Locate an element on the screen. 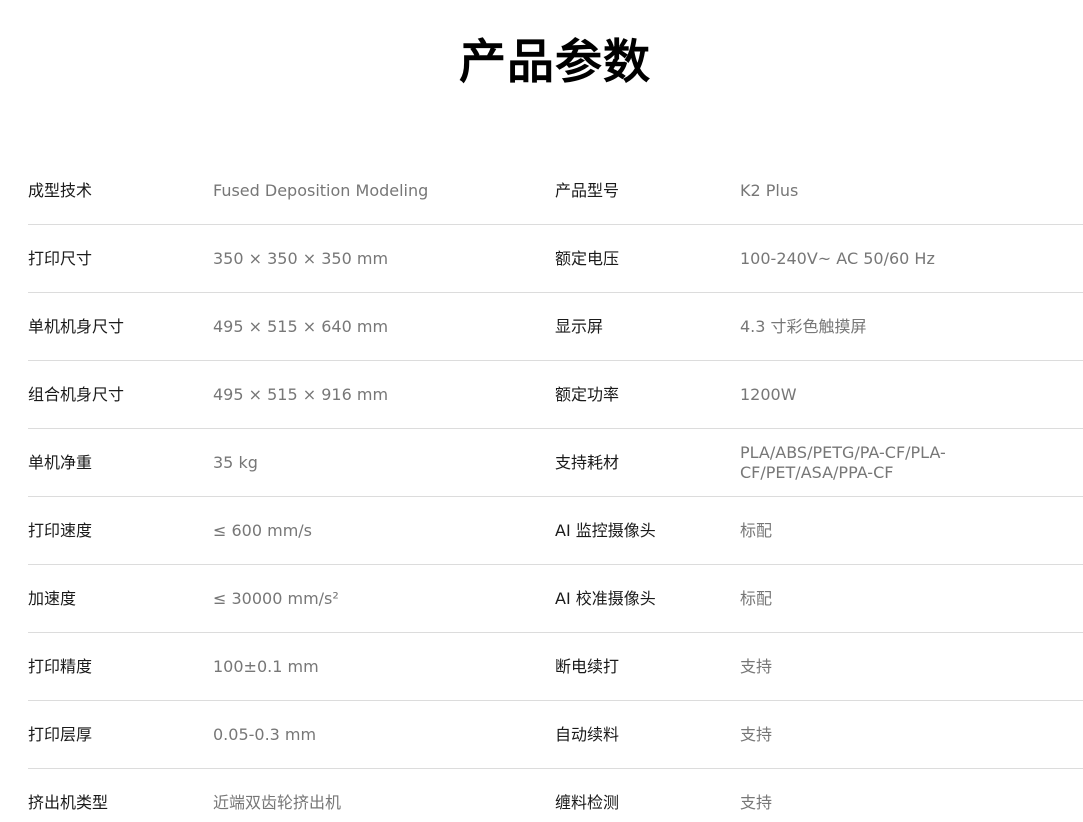  spec-label: 打印尺寸 is located at coordinates (60, 258).